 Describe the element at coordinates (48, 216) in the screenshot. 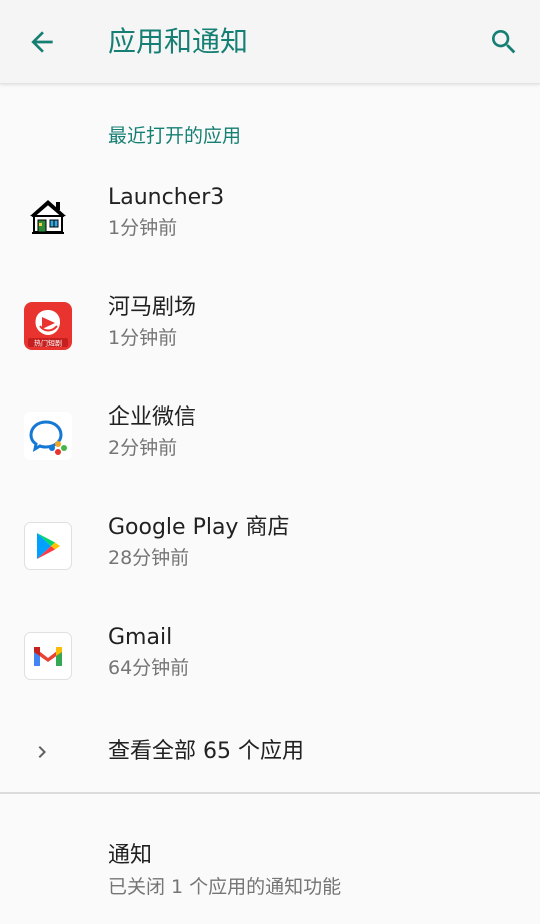

I see `launcher3-house-icon` at that location.